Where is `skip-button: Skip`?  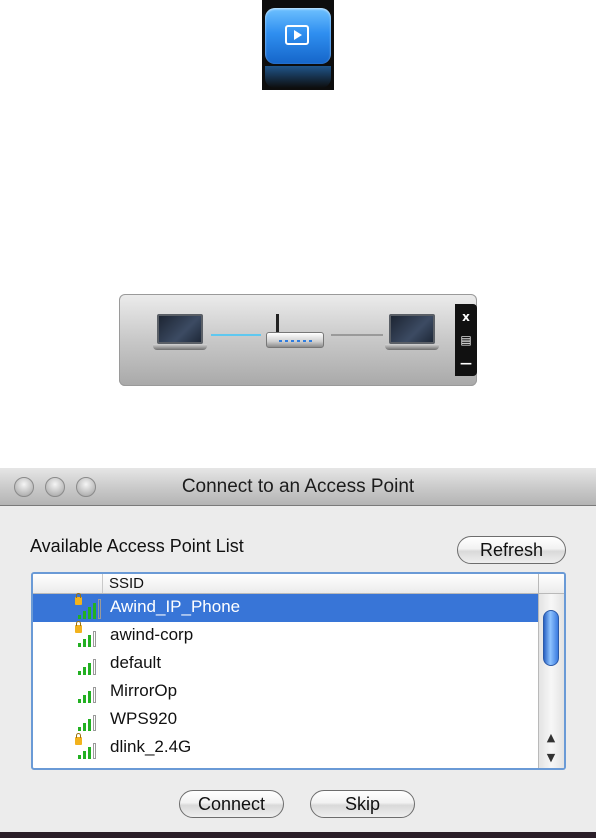
skip-button: Skip is located at coordinates (362, 804).